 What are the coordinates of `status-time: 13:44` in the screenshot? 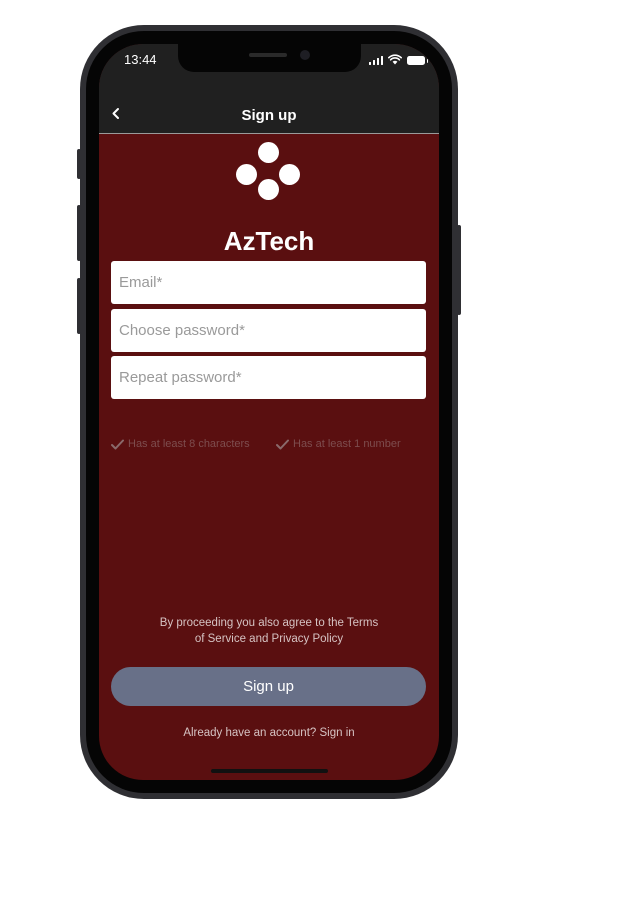 It's located at (140, 59).